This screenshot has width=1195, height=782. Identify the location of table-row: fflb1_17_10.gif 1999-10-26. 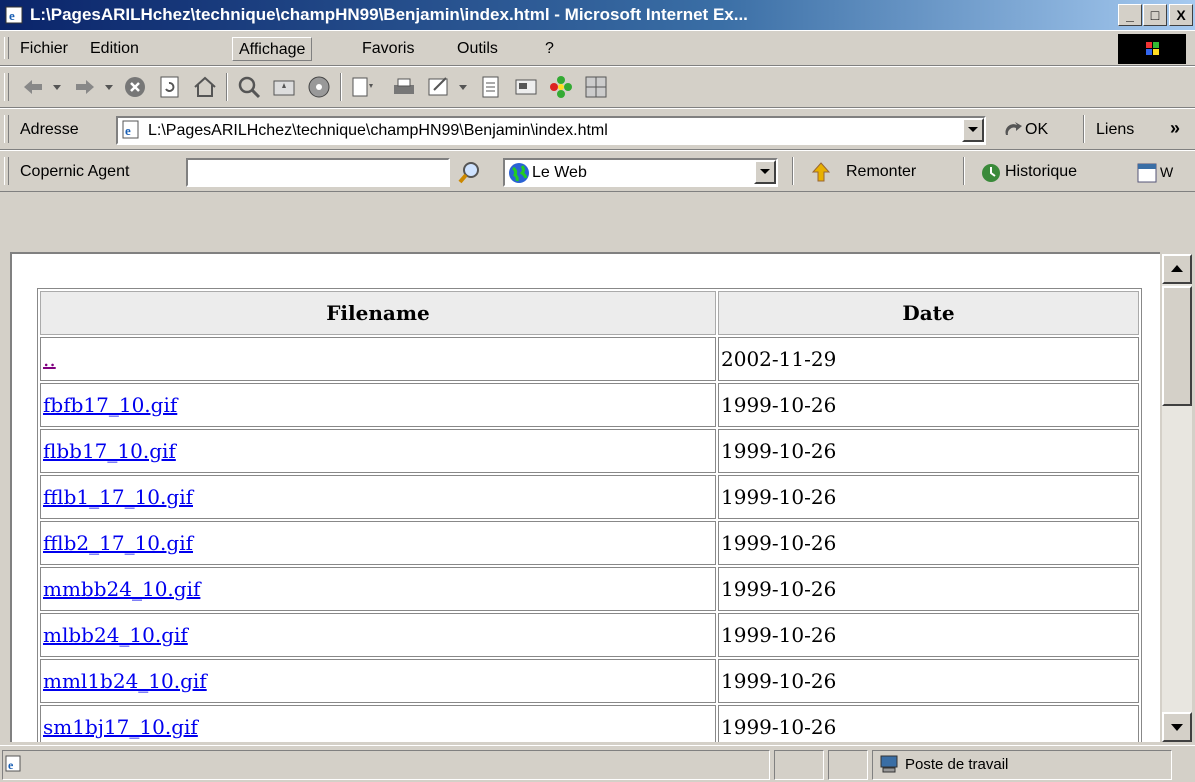
(589, 497).